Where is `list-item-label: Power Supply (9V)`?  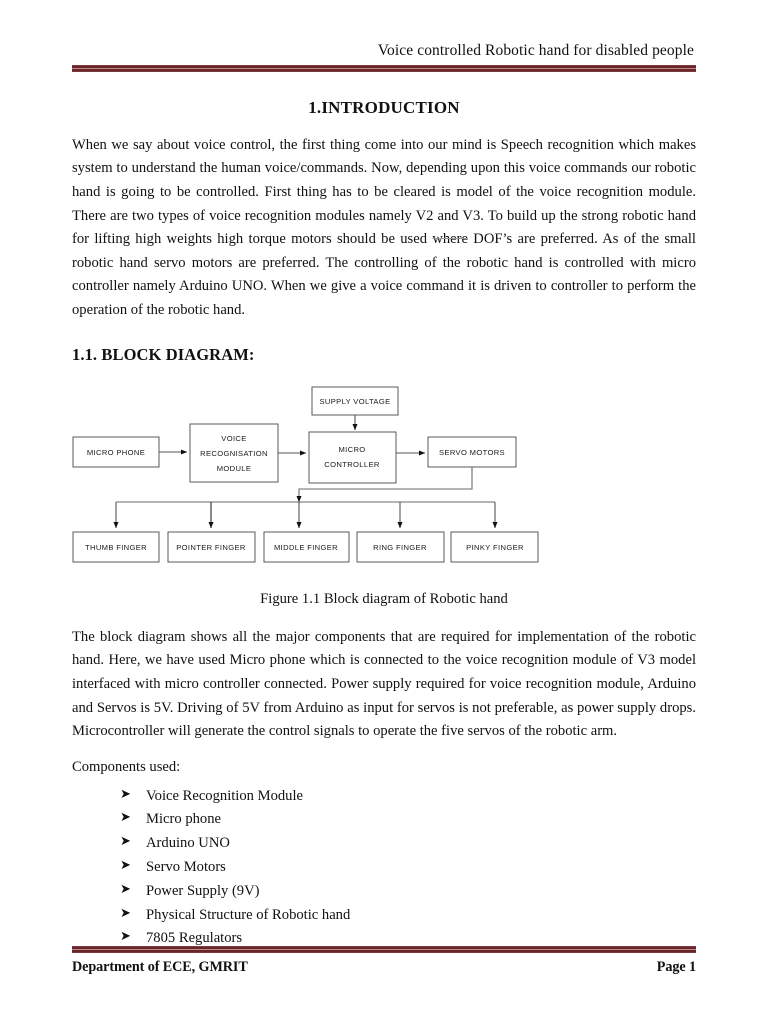
list-item-label: Power Supply (9V) is located at coordinates (203, 890).